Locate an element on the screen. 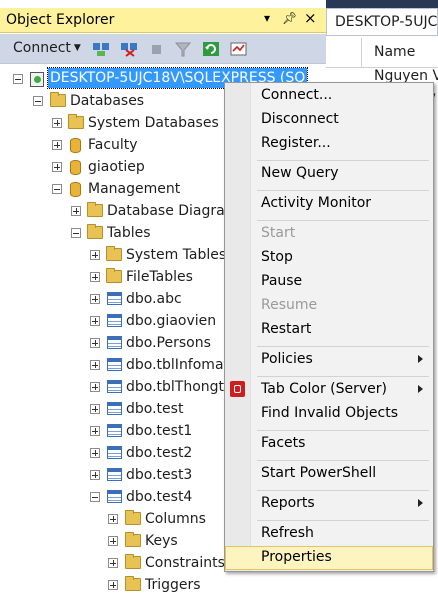  menu-item-properties: Properties is located at coordinates (329, 558).